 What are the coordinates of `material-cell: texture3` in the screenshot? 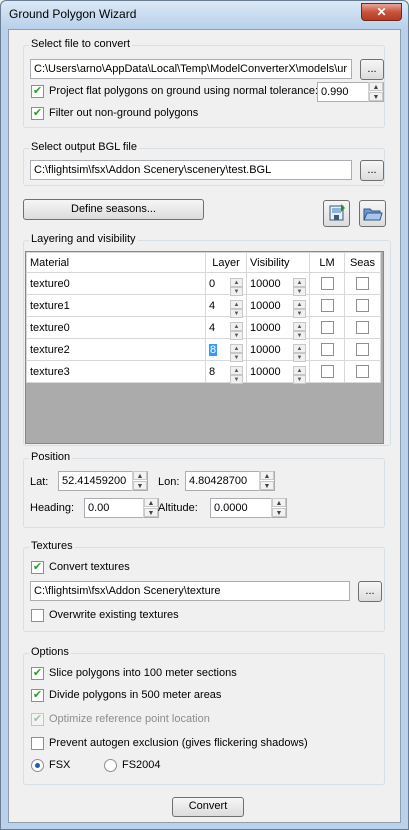 It's located at (116, 371).